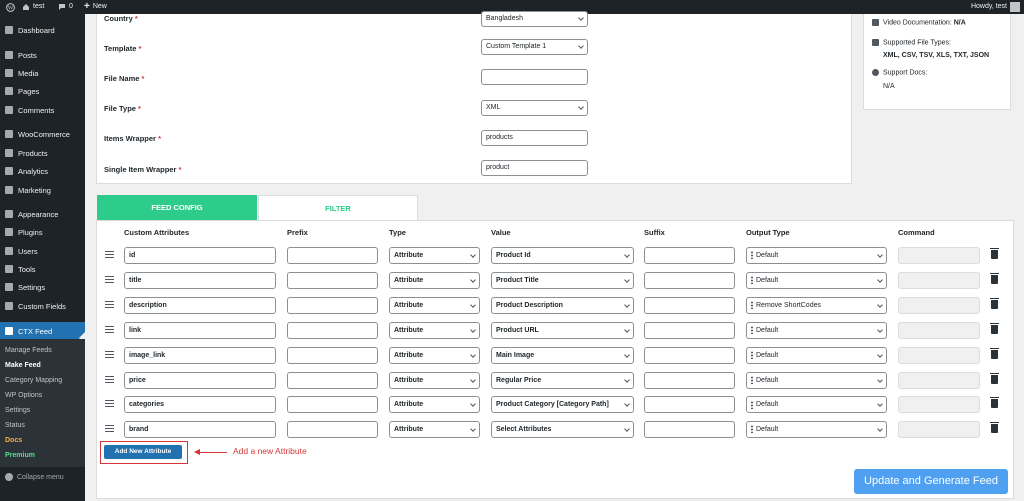 This screenshot has height=501, width=1024. Describe the element at coordinates (42, 331) in the screenshot. I see `sidebar-item-ctx-feed: CTX Feed` at that location.